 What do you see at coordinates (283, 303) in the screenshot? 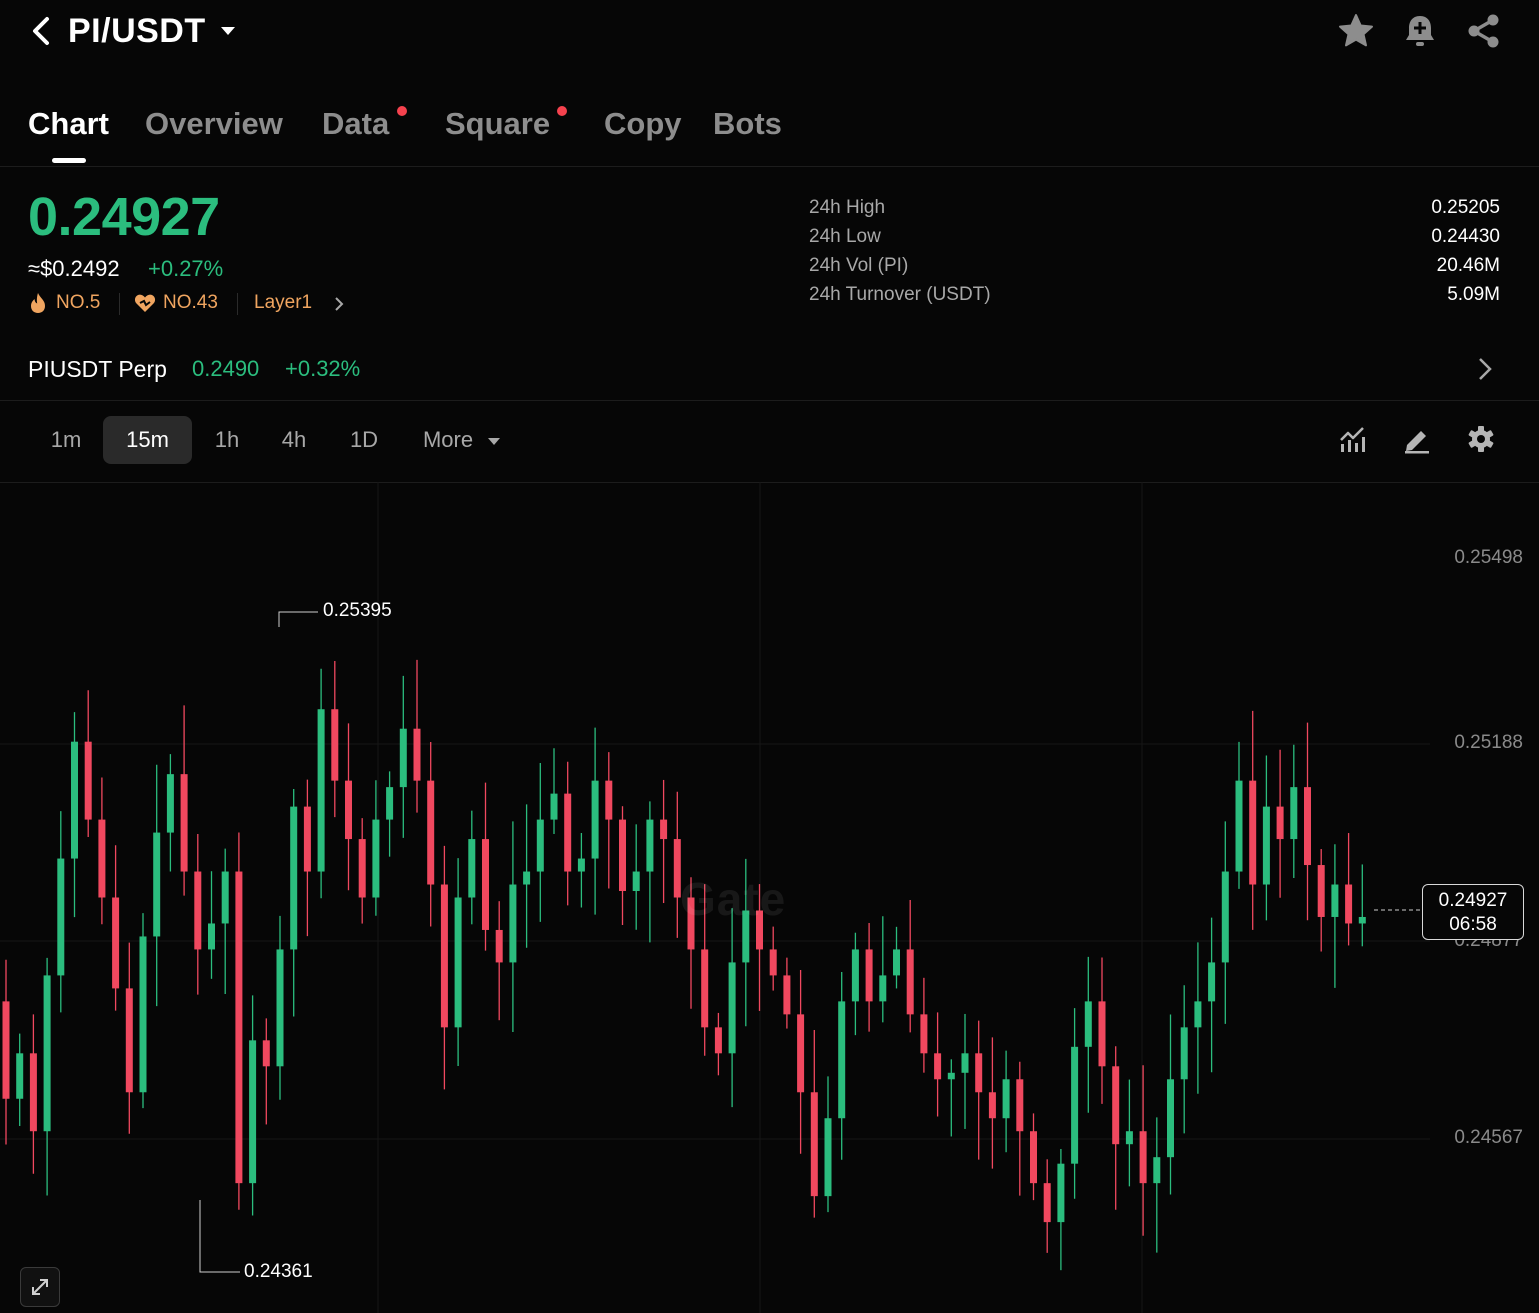
I see `badge-category: Layer1` at bounding box center [283, 303].